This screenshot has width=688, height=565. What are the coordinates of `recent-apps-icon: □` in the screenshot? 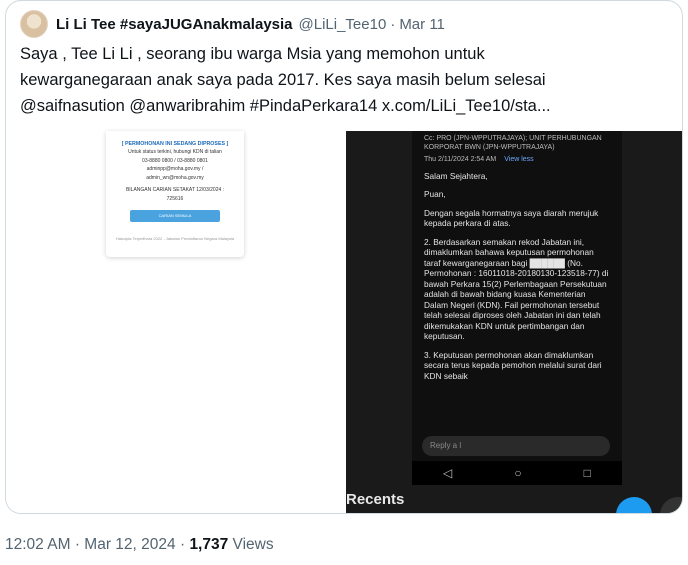 It's located at (587, 473).